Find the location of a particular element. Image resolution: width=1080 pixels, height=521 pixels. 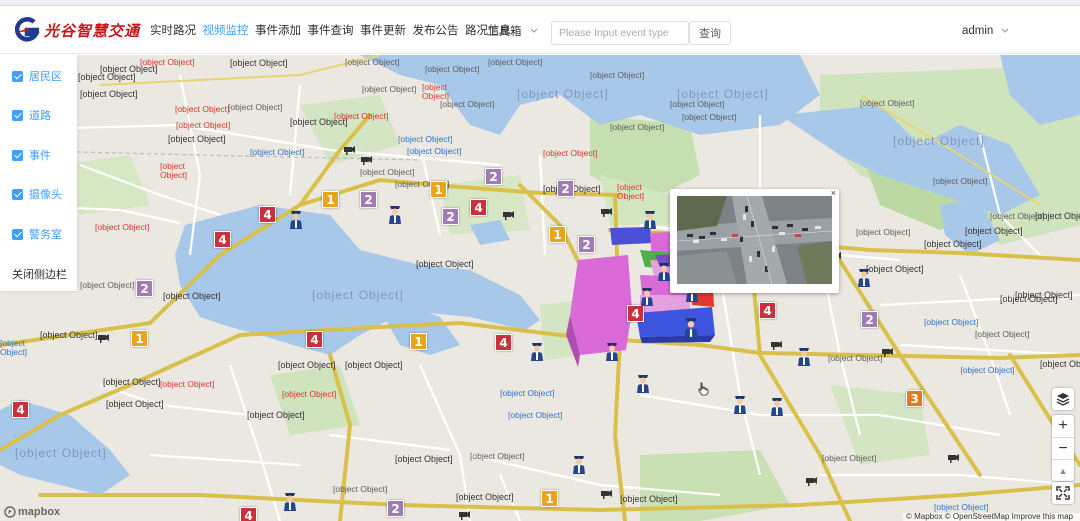

compass-icon: ▲ is located at coordinates (1063, 470).